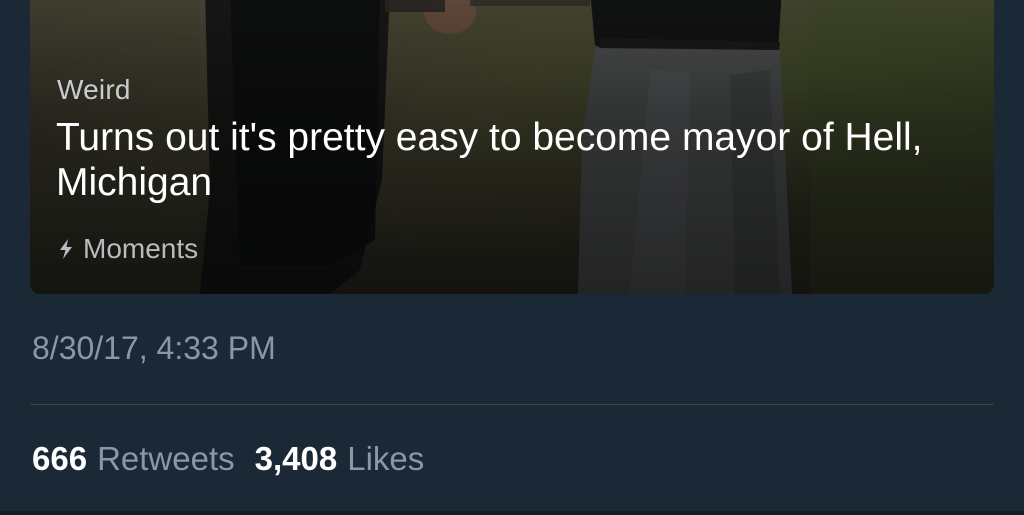 This screenshot has width=1024, height=515. Describe the element at coordinates (512, 513) in the screenshot. I see `bottom-divider` at that location.